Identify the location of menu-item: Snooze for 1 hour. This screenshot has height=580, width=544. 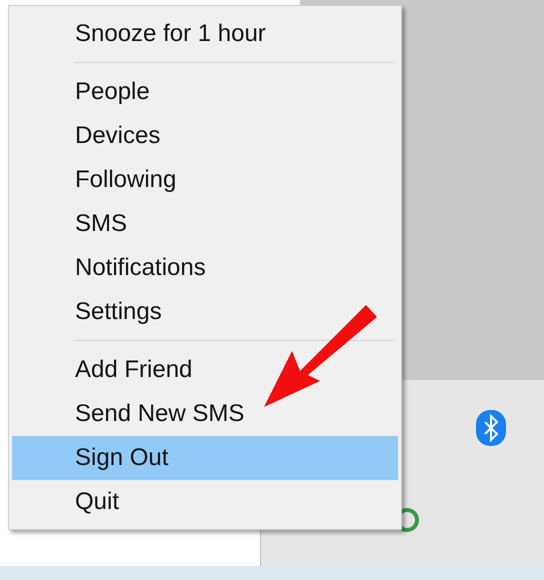
(205, 34).